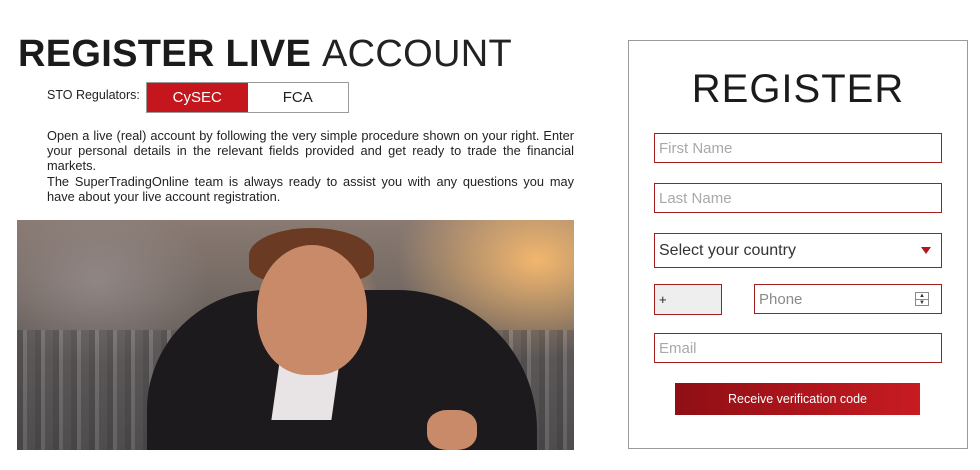  I want to click on receive-verification-code-button: Receive verification code, so click(797, 399).